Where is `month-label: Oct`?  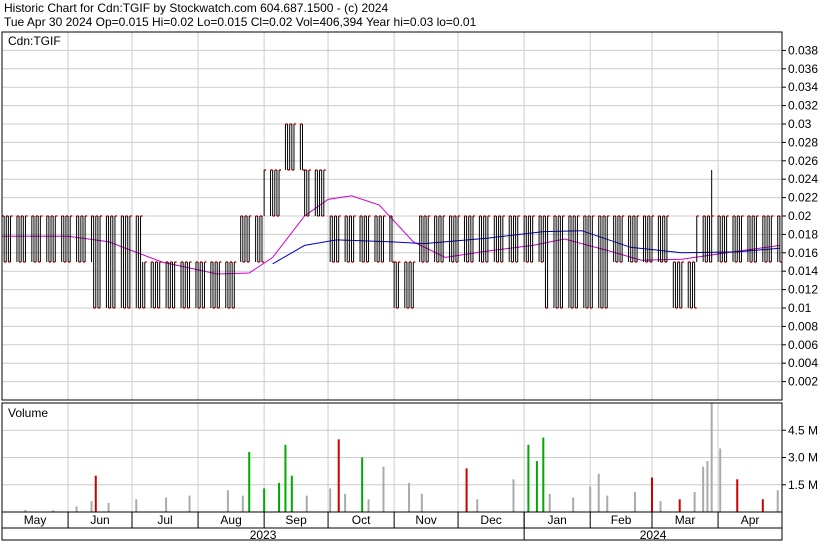 month-label: Oct is located at coordinates (361, 520).